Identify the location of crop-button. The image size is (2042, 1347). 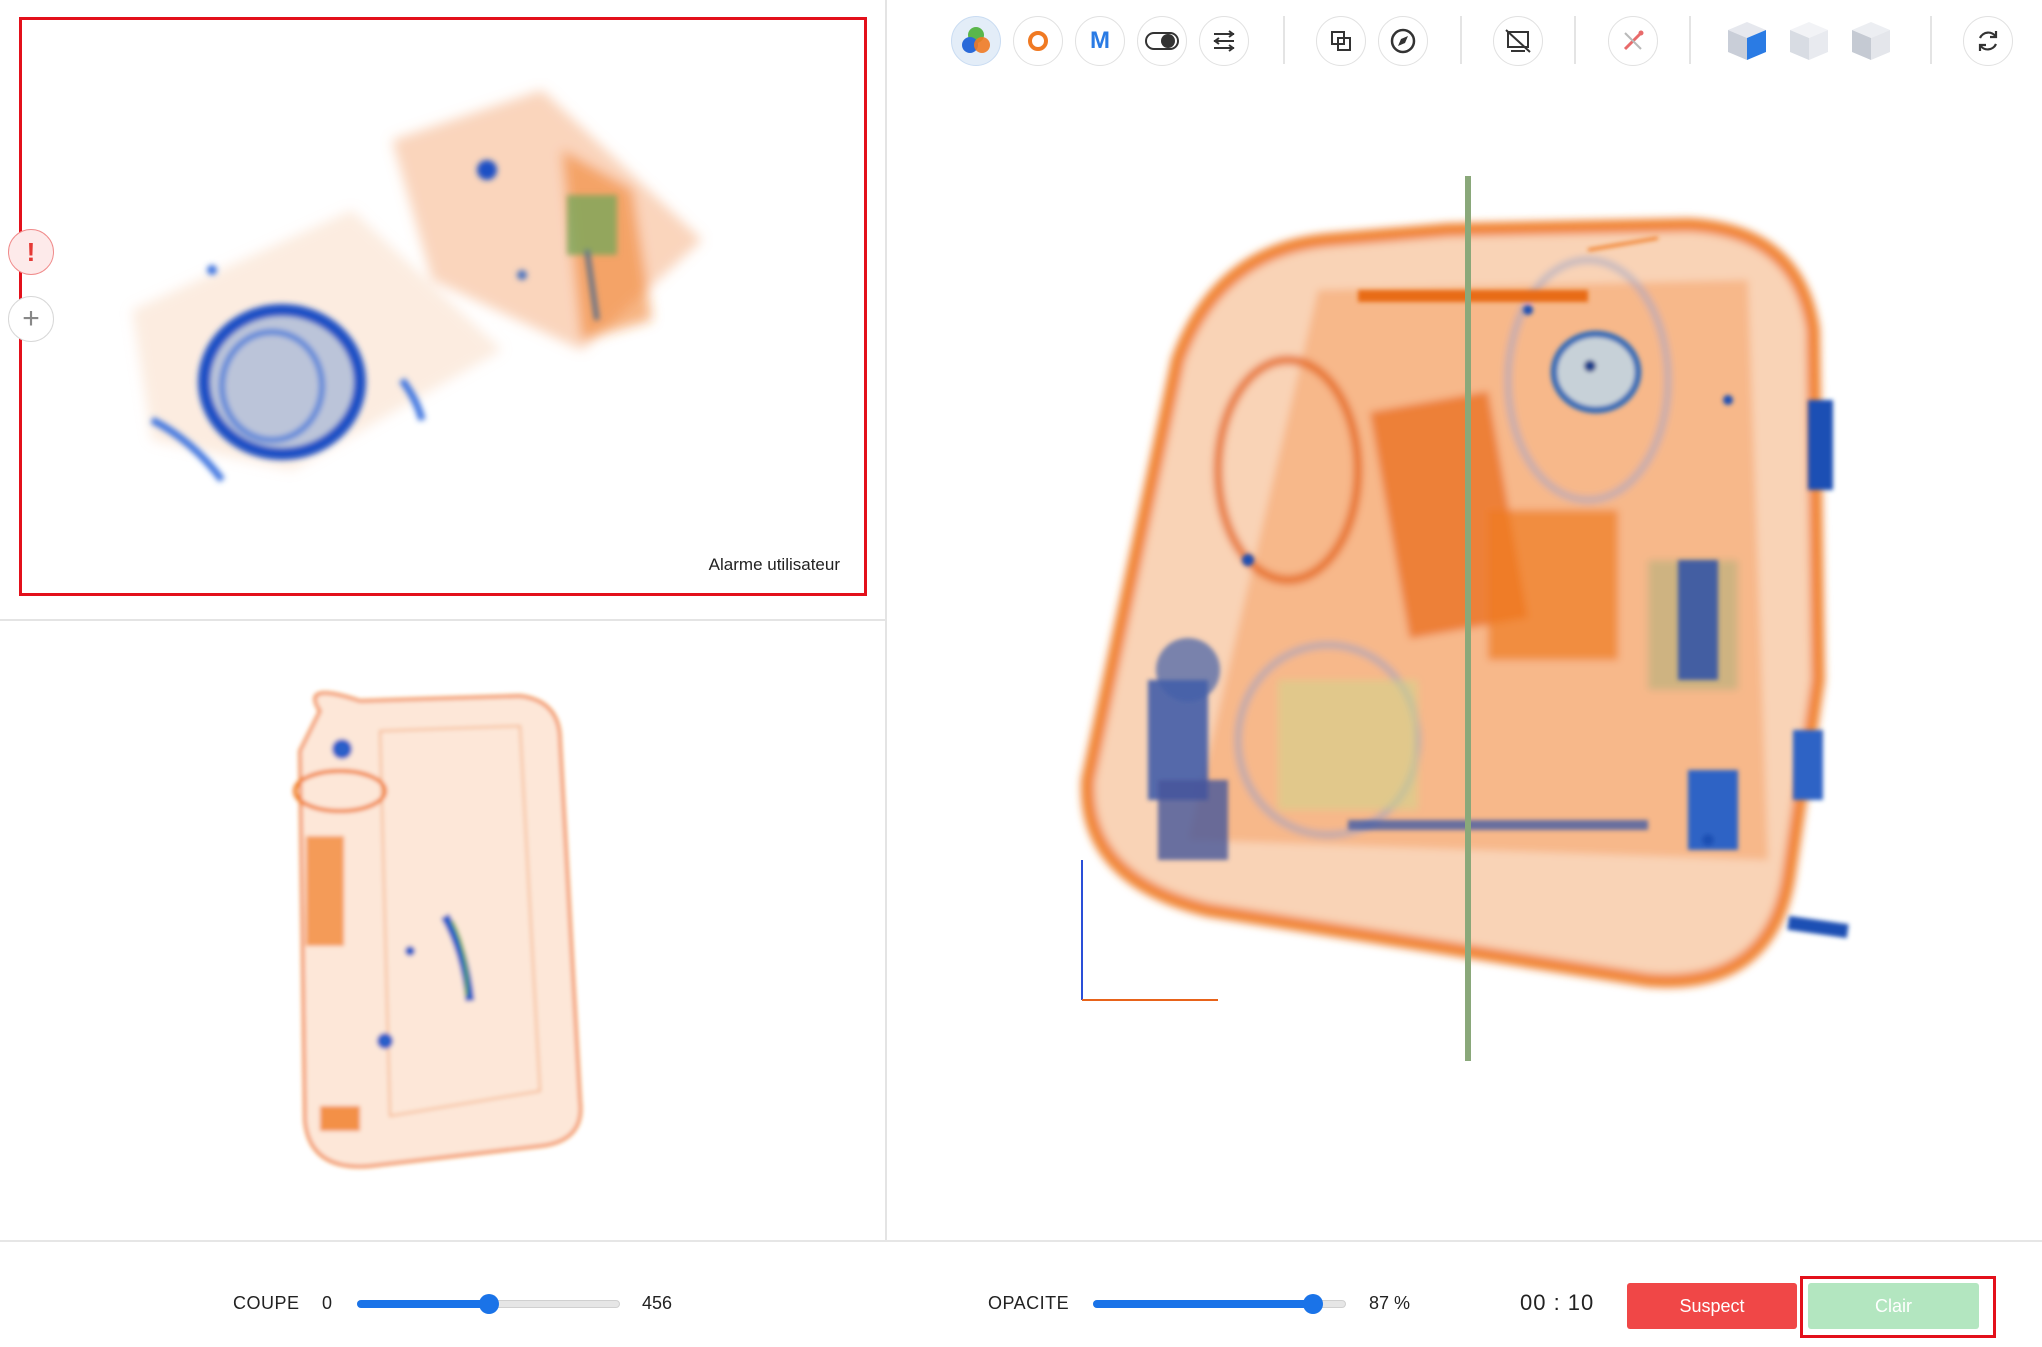
(1518, 41).